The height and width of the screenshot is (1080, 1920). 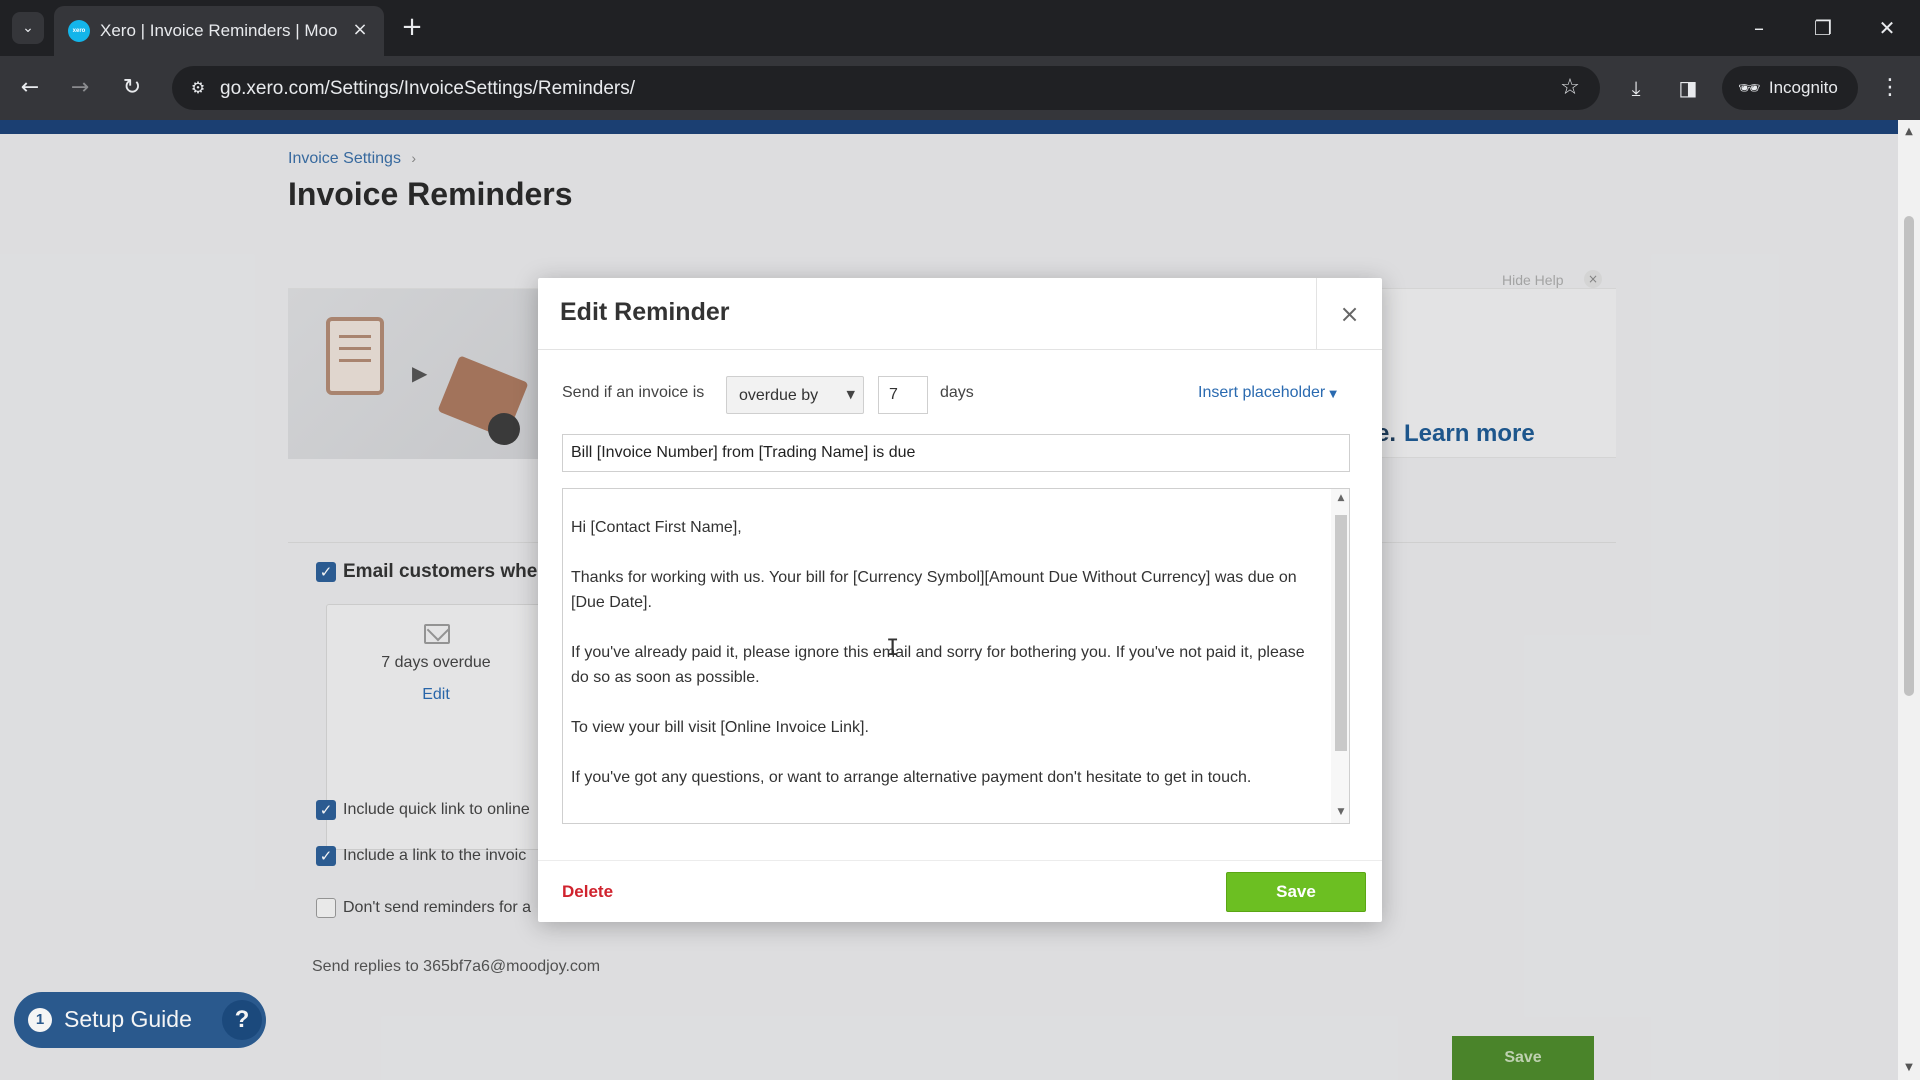 What do you see at coordinates (850, 394) in the screenshot?
I see `chevron-down-icon: ▼` at bounding box center [850, 394].